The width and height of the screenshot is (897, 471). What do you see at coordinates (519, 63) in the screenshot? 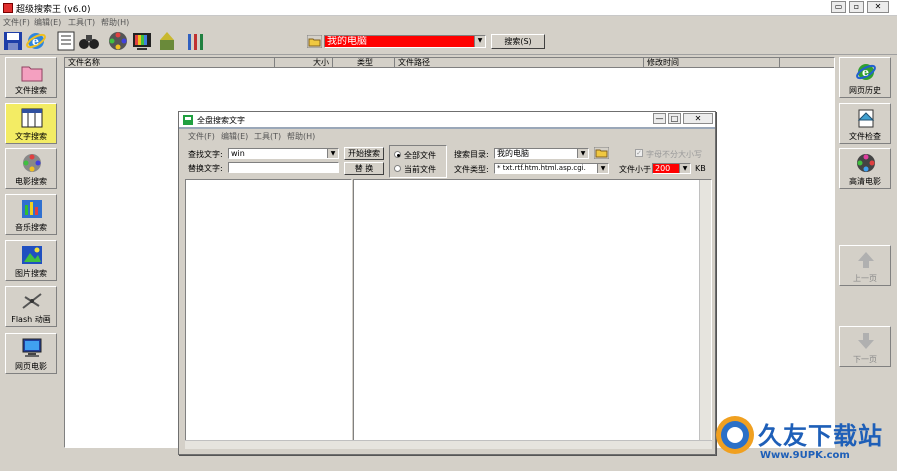
I see `column-header-path: 文件路径` at bounding box center [519, 63].